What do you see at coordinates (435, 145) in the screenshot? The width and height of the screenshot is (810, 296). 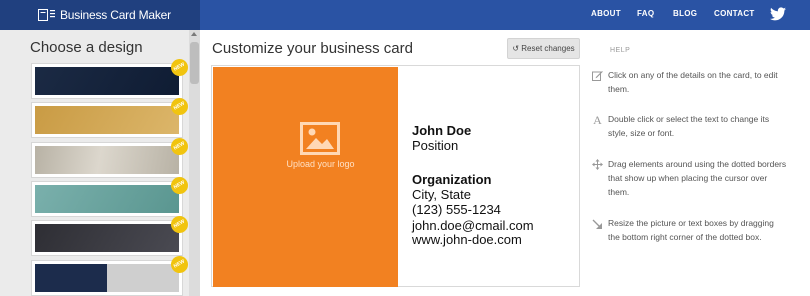 I see `card-position: Position` at bounding box center [435, 145].